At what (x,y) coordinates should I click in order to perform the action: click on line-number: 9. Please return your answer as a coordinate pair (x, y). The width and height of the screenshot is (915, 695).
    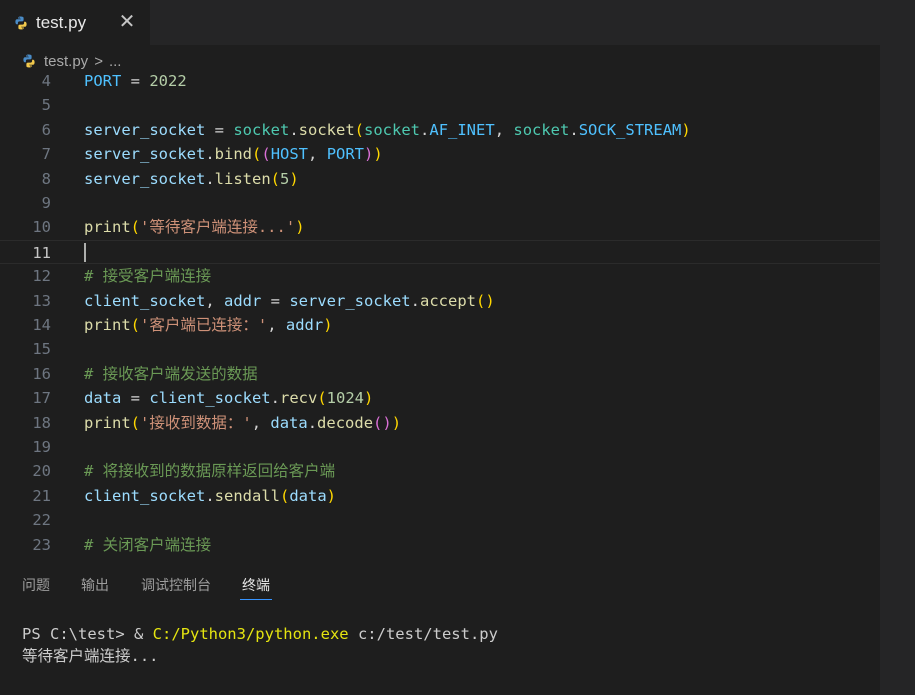
    Looking at the image, I should click on (46, 203).